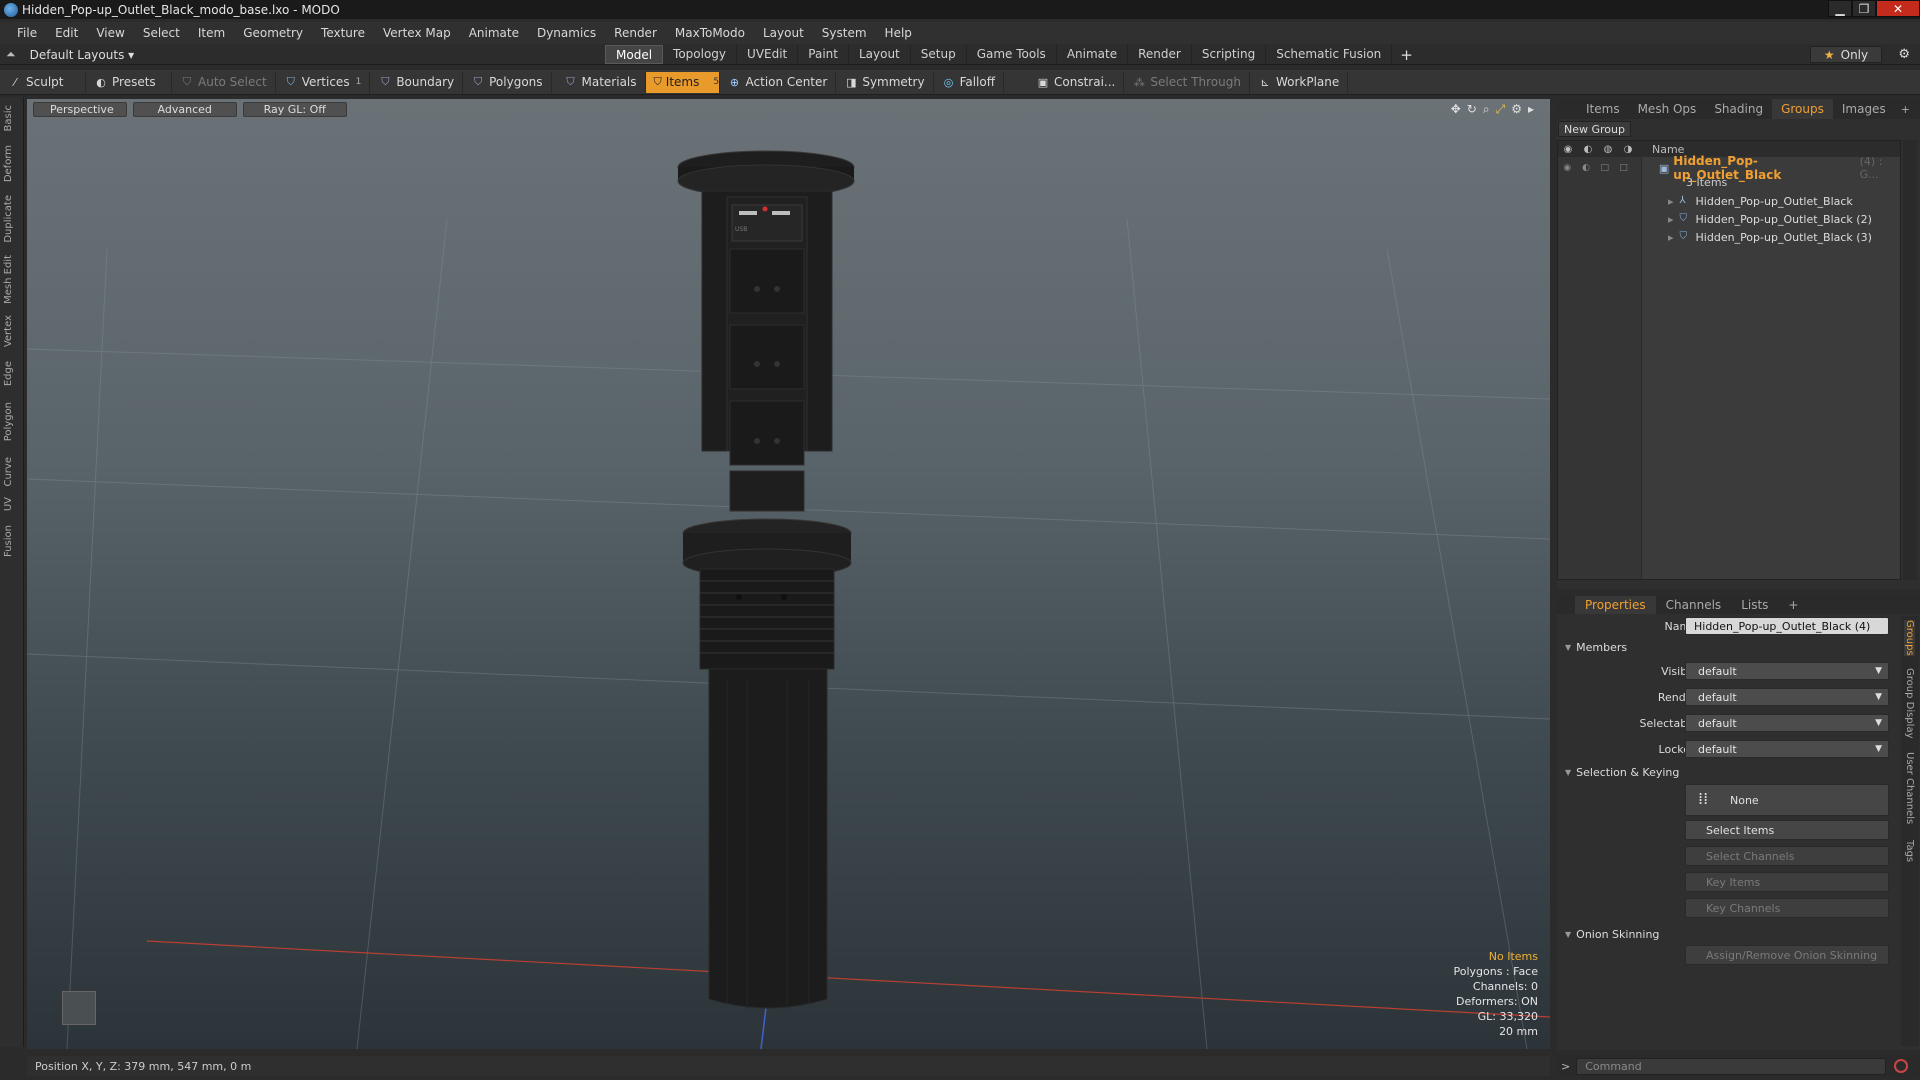 Image resolution: width=1920 pixels, height=1080 pixels. Describe the element at coordinates (1531, 109) in the screenshot. I see `viewport-expand-icon: ▸` at that location.